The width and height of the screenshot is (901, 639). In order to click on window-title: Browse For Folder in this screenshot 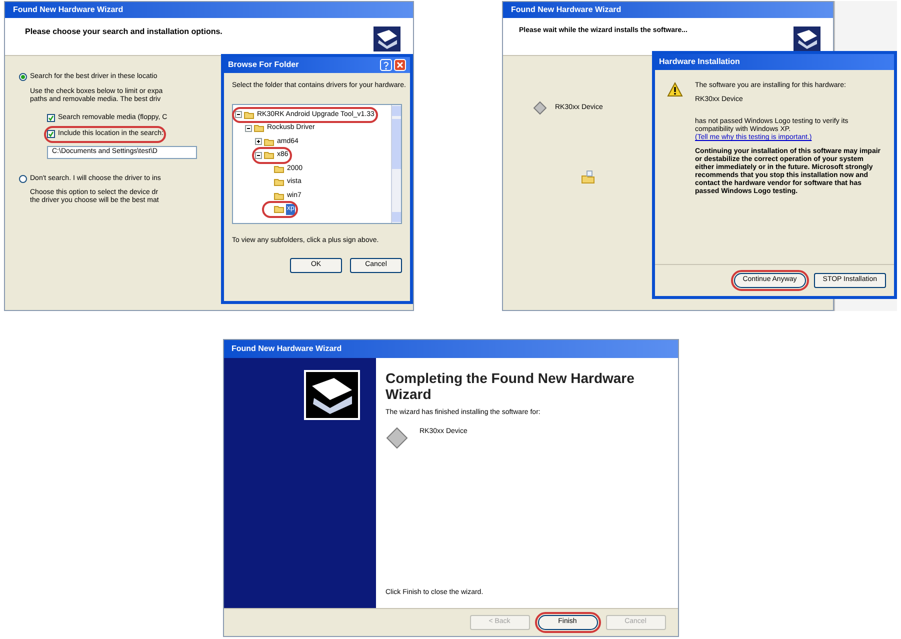, I will do `click(263, 65)`.